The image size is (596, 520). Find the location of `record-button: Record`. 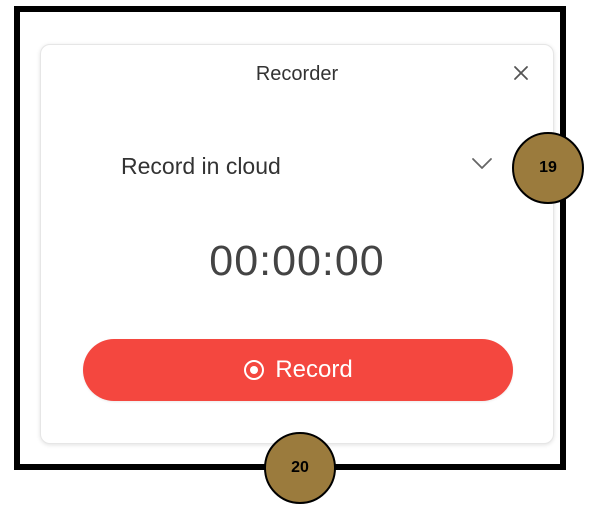

record-button: Record is located at coordinates (298, 370).